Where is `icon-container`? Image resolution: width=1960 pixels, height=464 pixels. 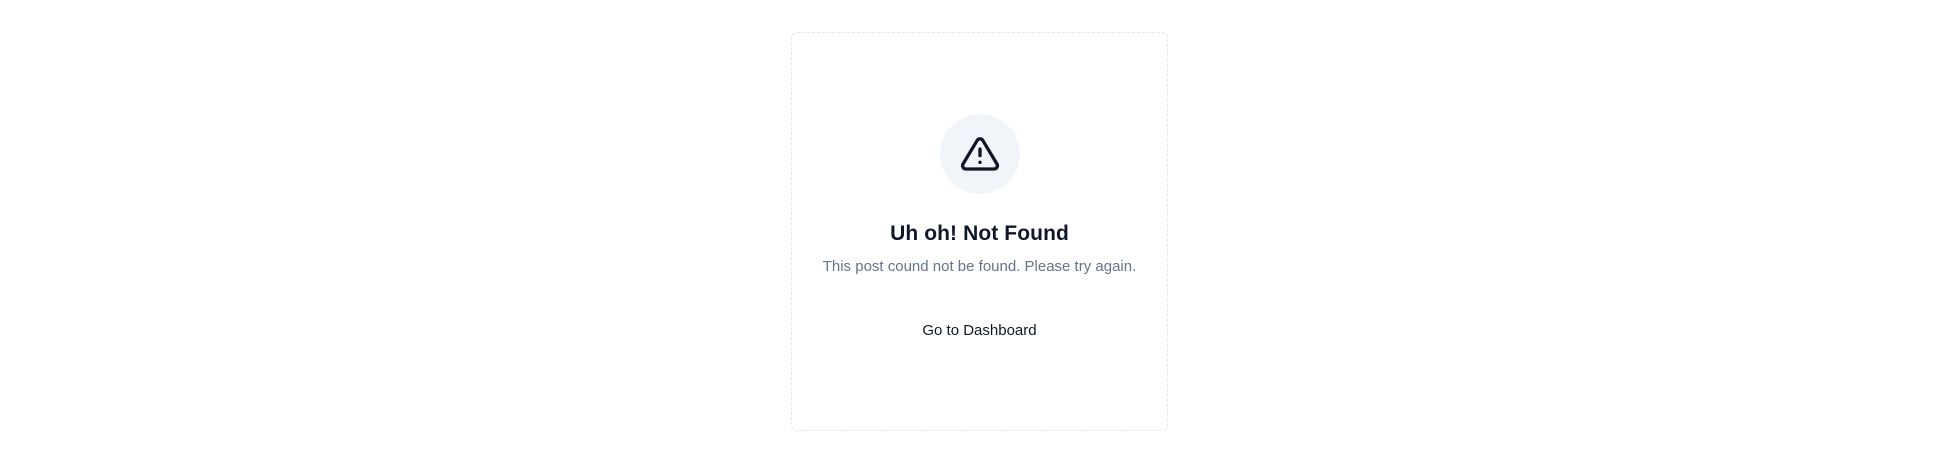
icon-container is located at coordinates (979, 154).